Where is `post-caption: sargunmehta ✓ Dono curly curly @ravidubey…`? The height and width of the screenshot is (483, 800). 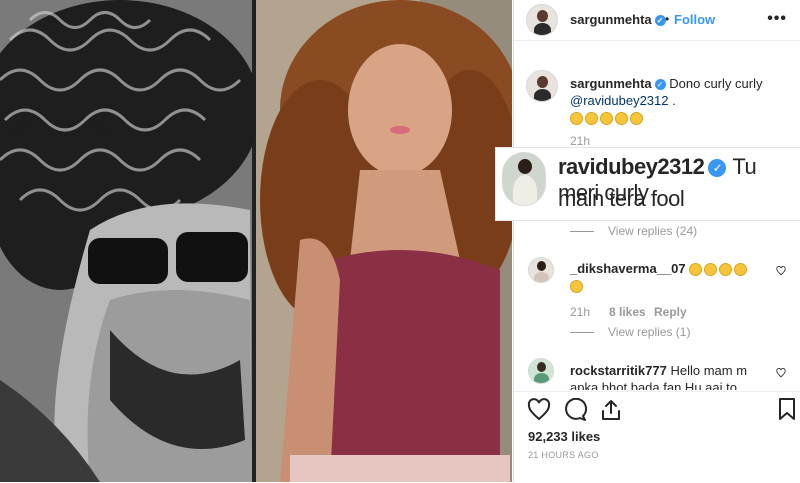 post-caption: sargunmehta ✓ Dono curly curly @ravidubey… is located at coordinates (680, 100).